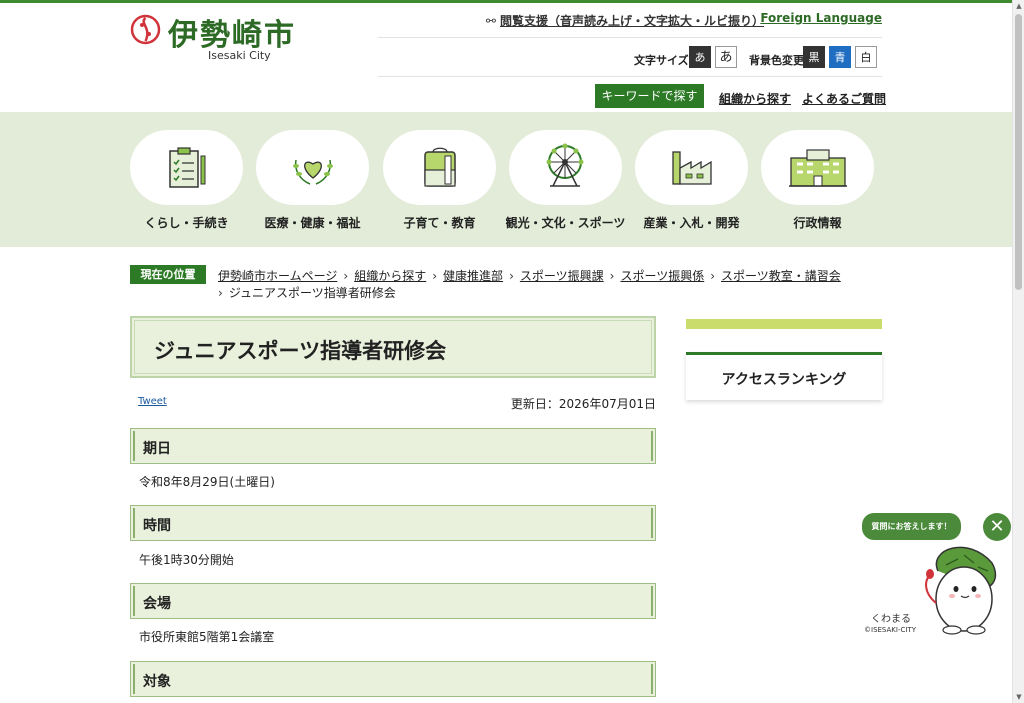  I want to click on breadcrumb-link: 伊勢崎市ホームページ, so click(277, 276).